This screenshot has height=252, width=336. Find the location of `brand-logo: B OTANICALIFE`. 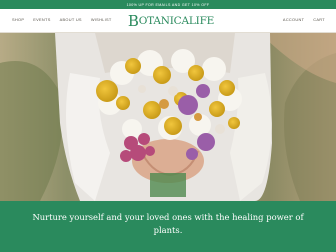

brand-logo: B OTANICALIFE is located at coordinates (171, 21).